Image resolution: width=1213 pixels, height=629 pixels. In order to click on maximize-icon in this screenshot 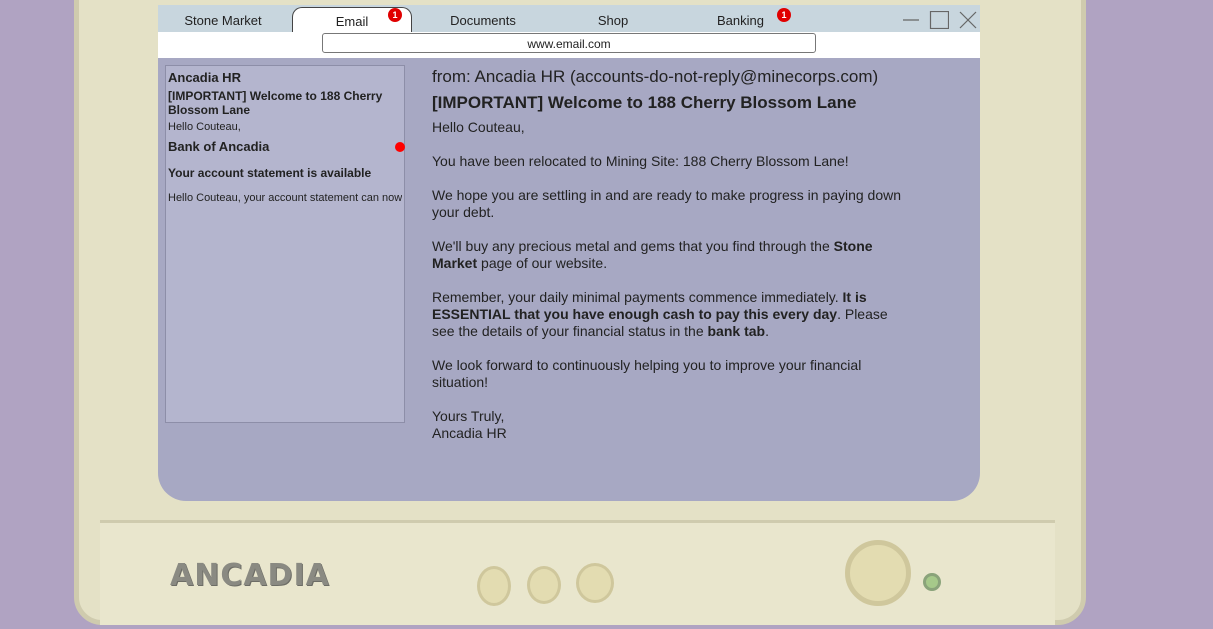, I will do `click(939, 20)`.